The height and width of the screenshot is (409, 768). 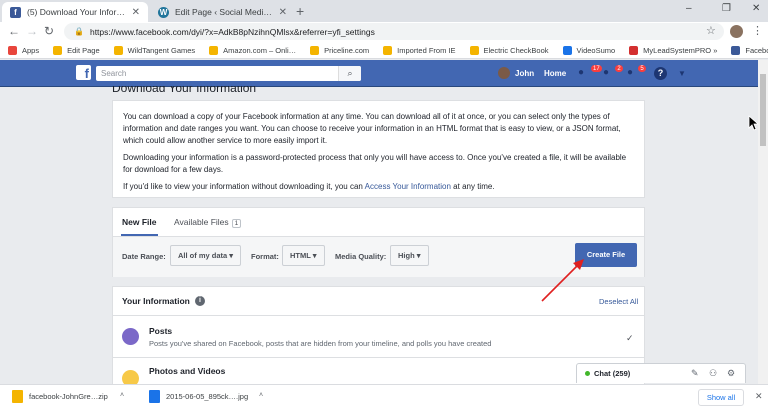 What do you see at coordinates (721, 397) in the screenshot?
I see `show-all-button: Show all` at bounding box center [721, 397].